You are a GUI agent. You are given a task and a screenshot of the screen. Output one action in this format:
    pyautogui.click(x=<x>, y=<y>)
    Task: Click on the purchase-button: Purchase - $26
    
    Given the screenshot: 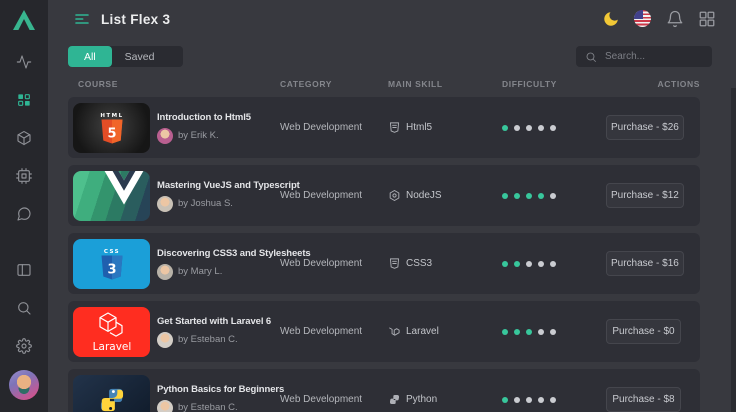 What is the action you would take?
    pyautogui.click(x=645, y=127)
    